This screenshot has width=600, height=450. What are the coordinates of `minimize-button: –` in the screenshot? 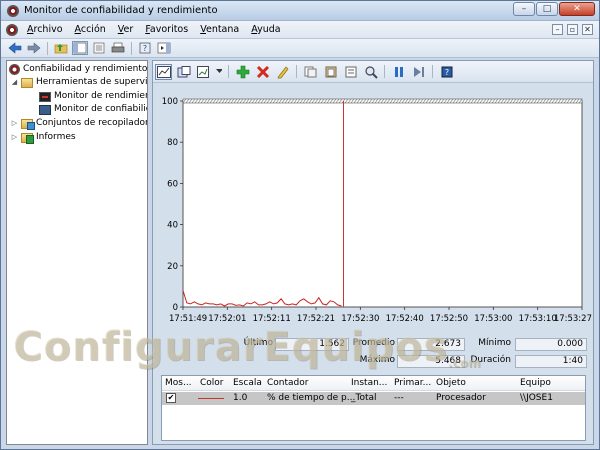 It's located at (524, 9).